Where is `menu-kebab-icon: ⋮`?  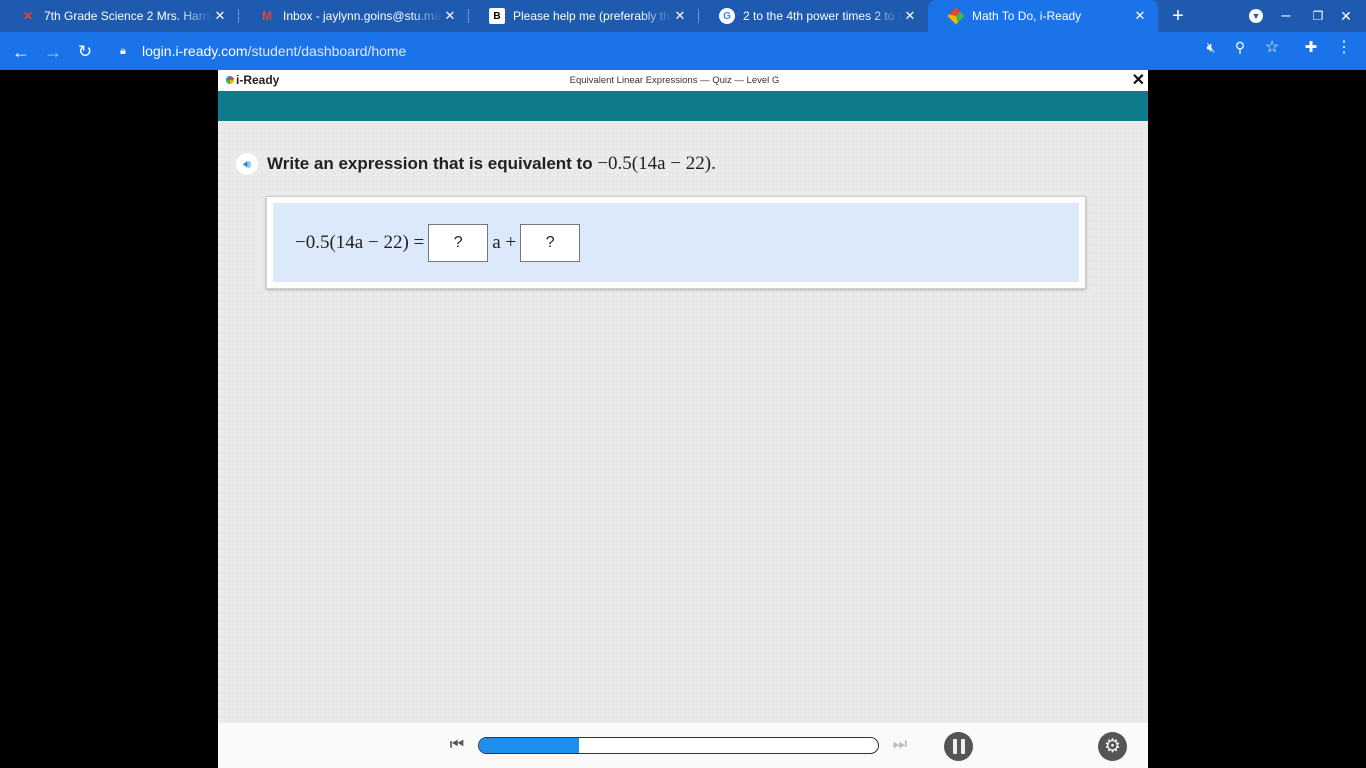
menu-kebab-icon: ⋮ is located at coordinates (1344, 47).